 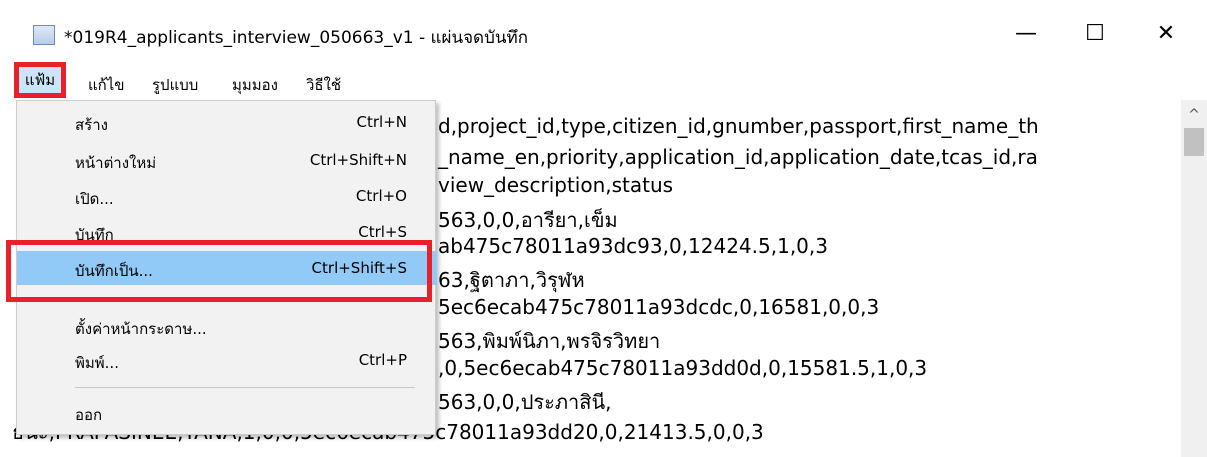 I want to click on menu-edit: แก้ไข, so click(x=106, y=85).